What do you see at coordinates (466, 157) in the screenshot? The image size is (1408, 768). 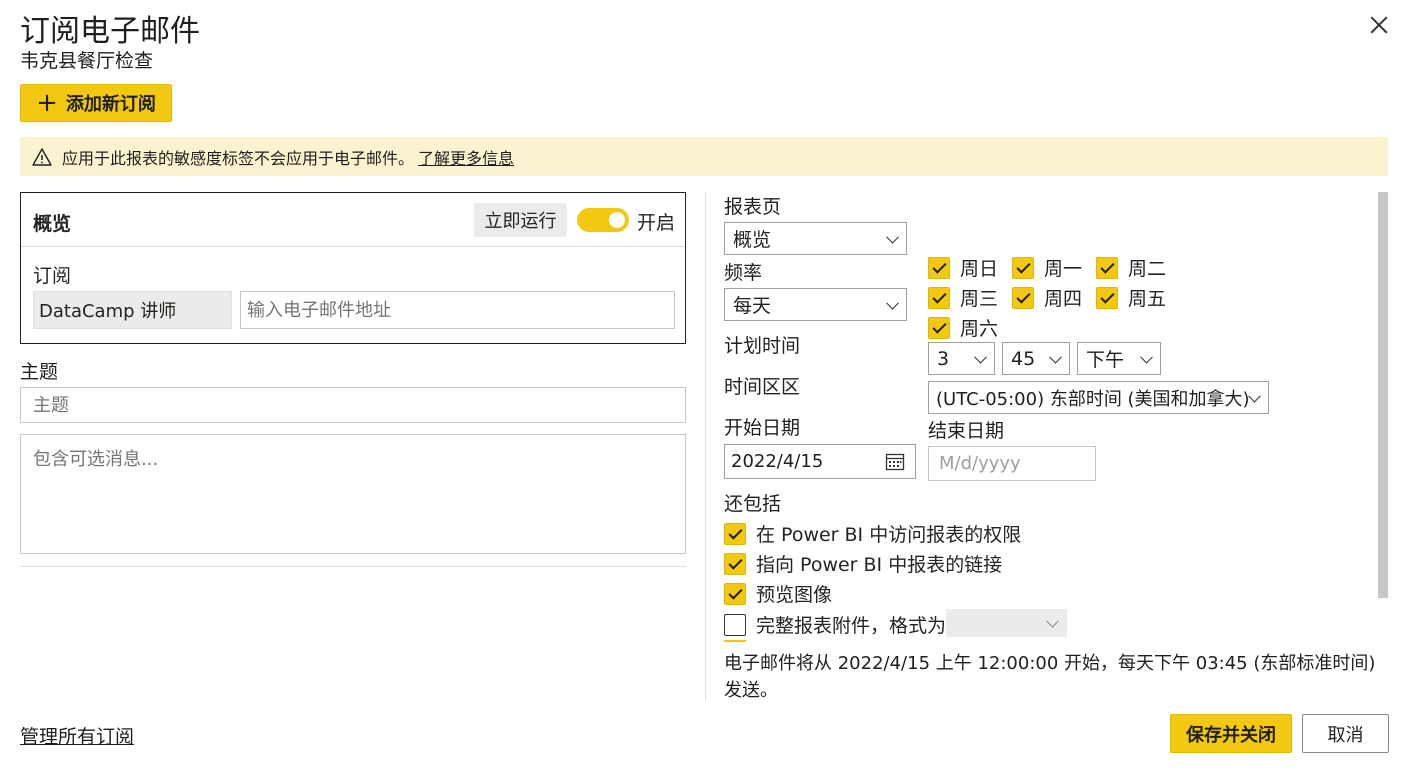 I see `learn-more-link: 了解更多信息` at bounding box center [466, 157].